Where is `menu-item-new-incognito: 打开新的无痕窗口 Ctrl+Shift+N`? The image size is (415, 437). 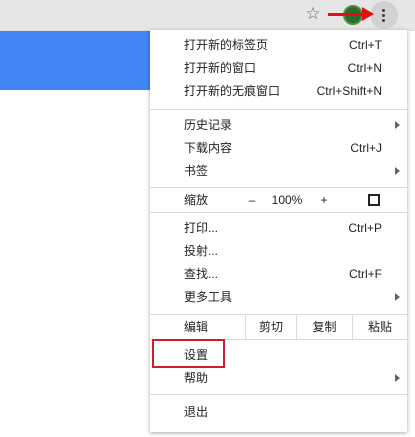 menu-item-new-incognito: 打开新的无痕窗口 Ctrl+Shift+N is located at coordinates (278, 91).